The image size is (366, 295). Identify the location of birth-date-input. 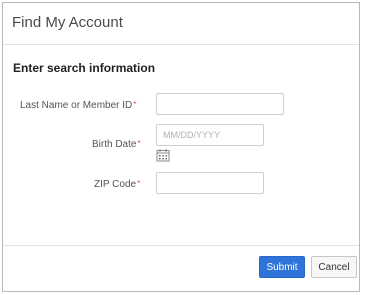
(210, 135).